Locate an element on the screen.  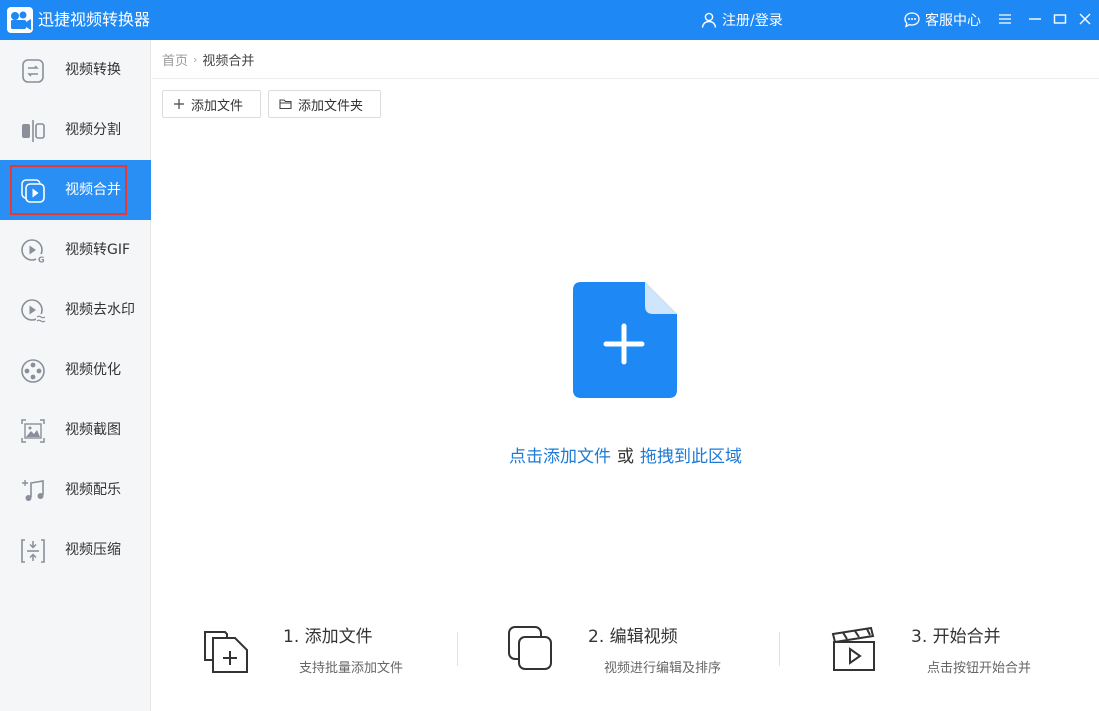
close-button is located at coordinates (1085, 19).